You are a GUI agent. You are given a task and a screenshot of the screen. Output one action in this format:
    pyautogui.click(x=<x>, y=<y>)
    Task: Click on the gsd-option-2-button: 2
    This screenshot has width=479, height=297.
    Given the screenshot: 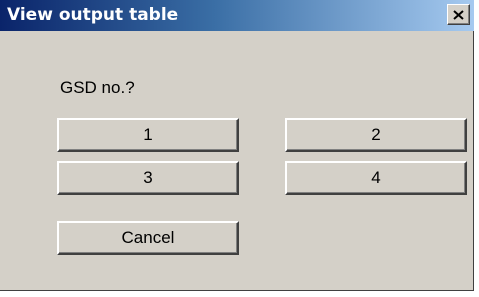 What is the action you would take?
    pyautogui.click(x=376, y=135)
    